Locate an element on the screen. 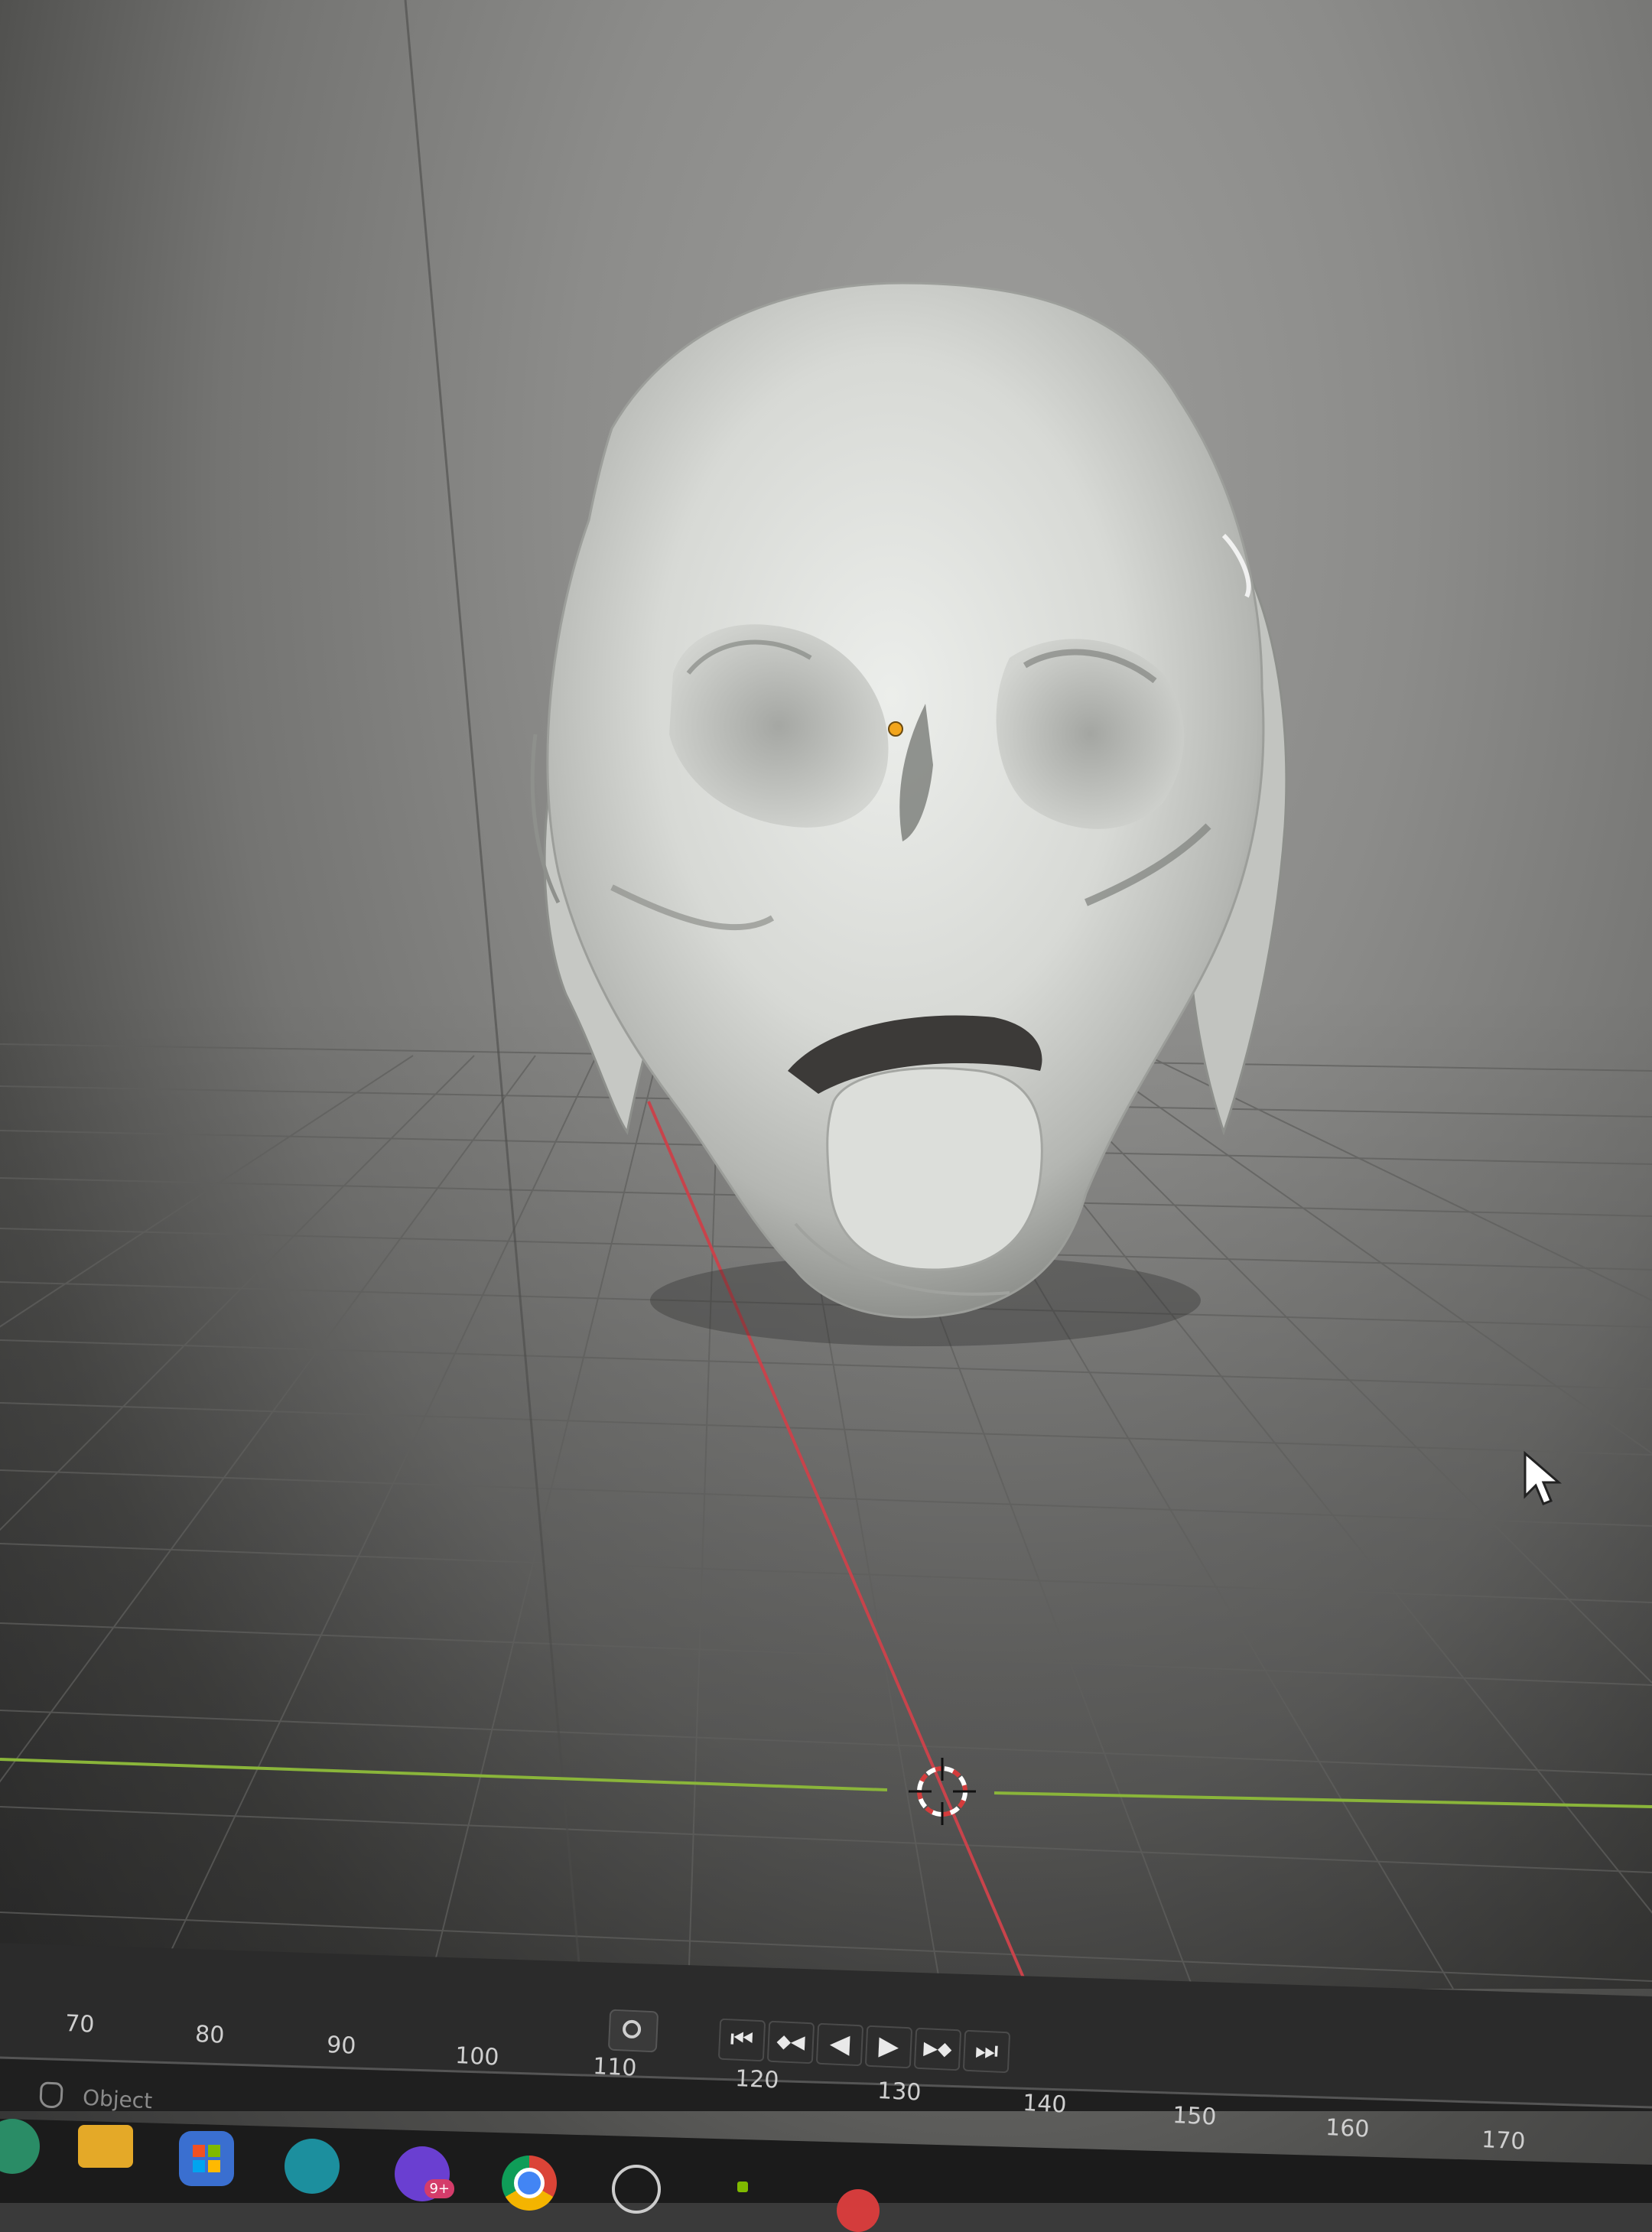 The height and width of the screenshot is (2232, 1652). frame-tick-90: 90 is located at coordinates (341, 2046).